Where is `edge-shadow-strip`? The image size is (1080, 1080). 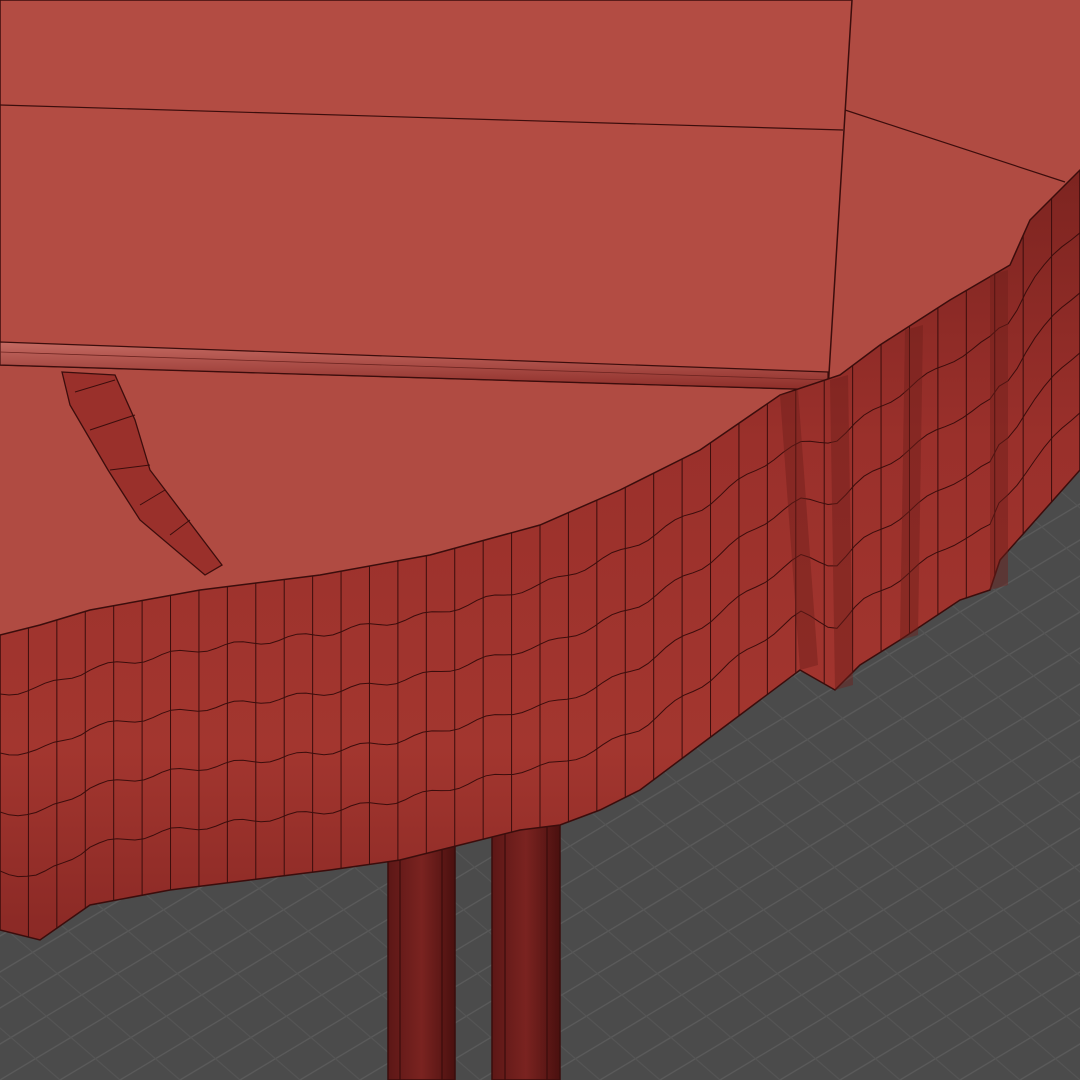
edge-shadow-strip is located at coordinates (999, 430).